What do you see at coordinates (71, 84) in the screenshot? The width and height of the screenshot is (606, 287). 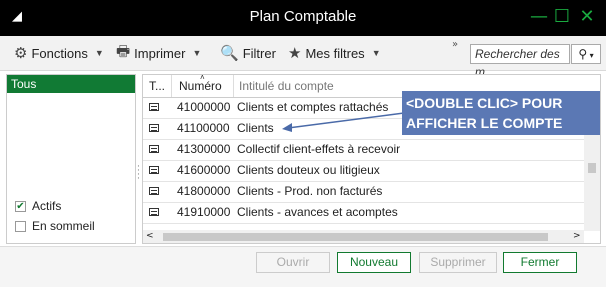 I see `filter-tous: Tous` at bounding box center [71, 84].